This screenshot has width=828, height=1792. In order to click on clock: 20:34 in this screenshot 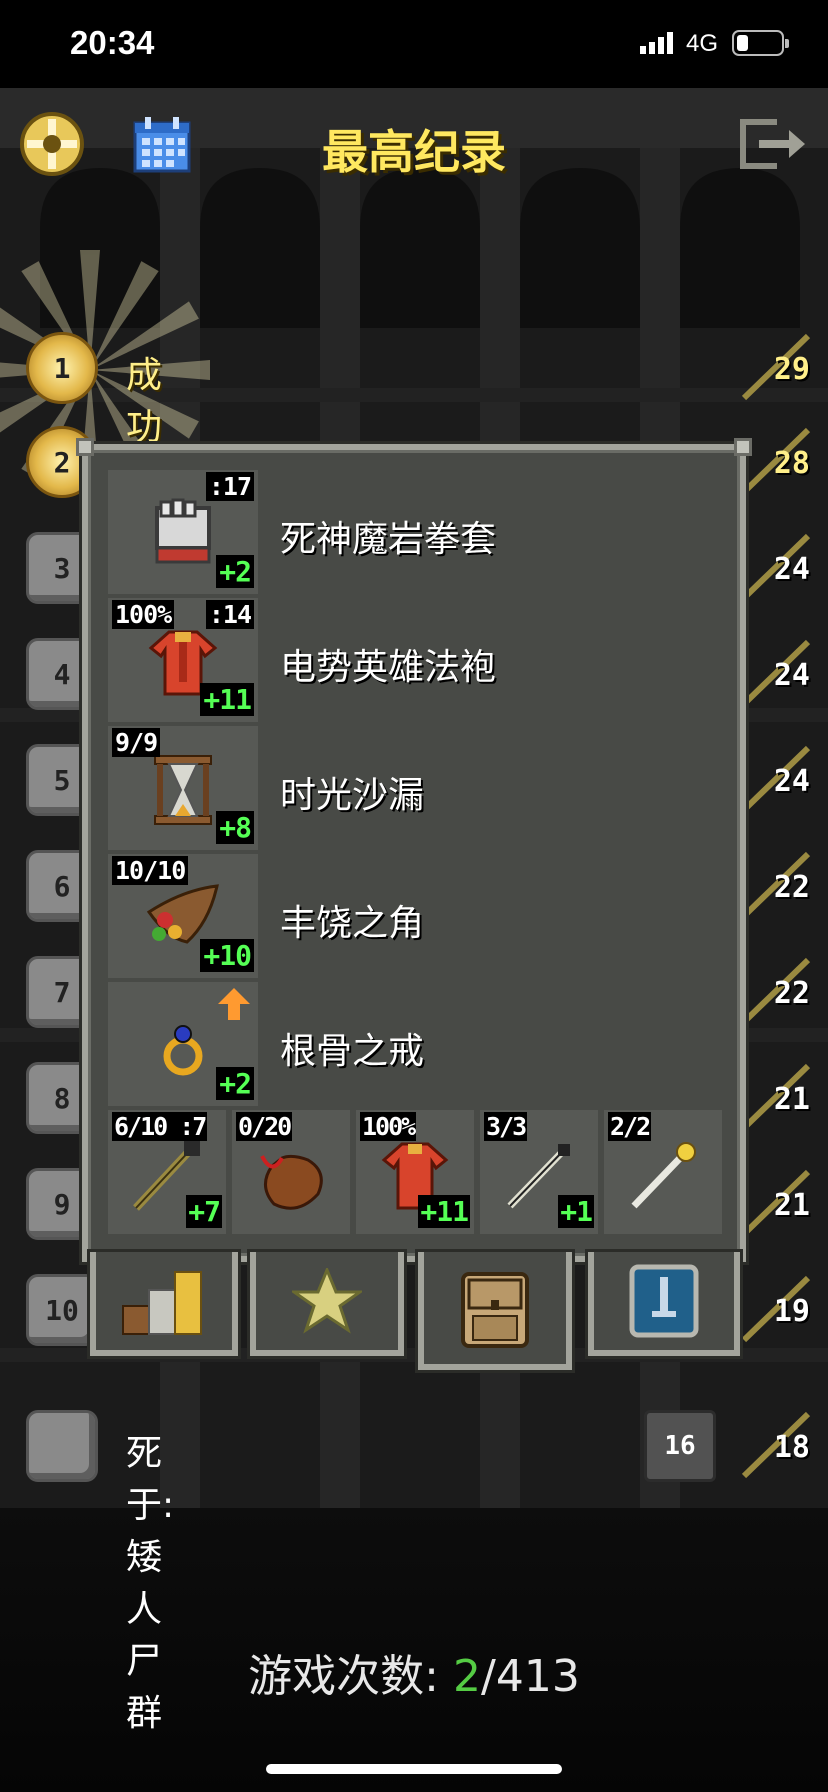, I will do `click(112, 42)`.